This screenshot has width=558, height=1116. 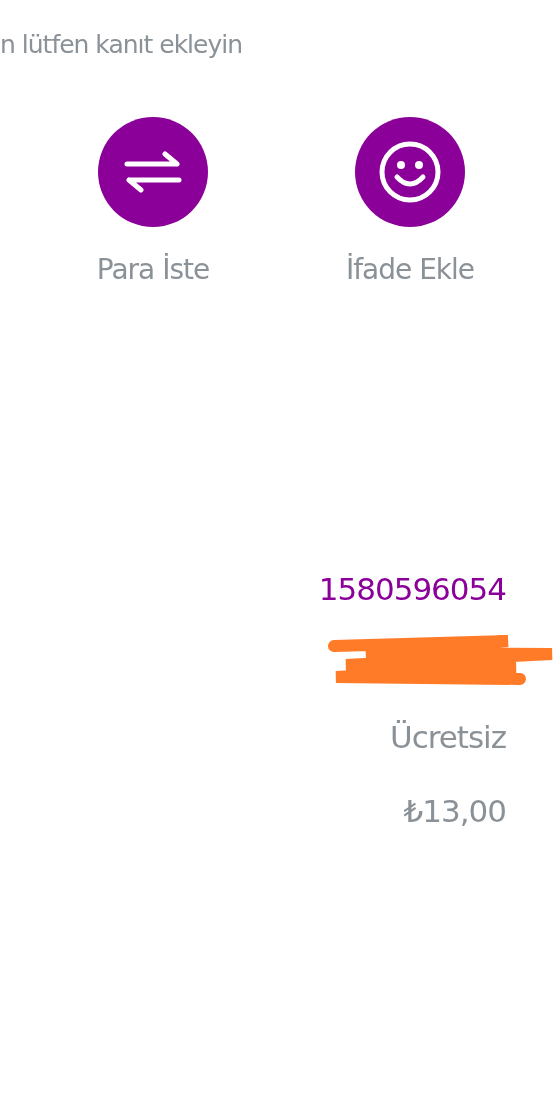 What do you see at coordinates (410, 172) in the screenshot?
I see `smiley-icon` at bounding box center [410, 172].